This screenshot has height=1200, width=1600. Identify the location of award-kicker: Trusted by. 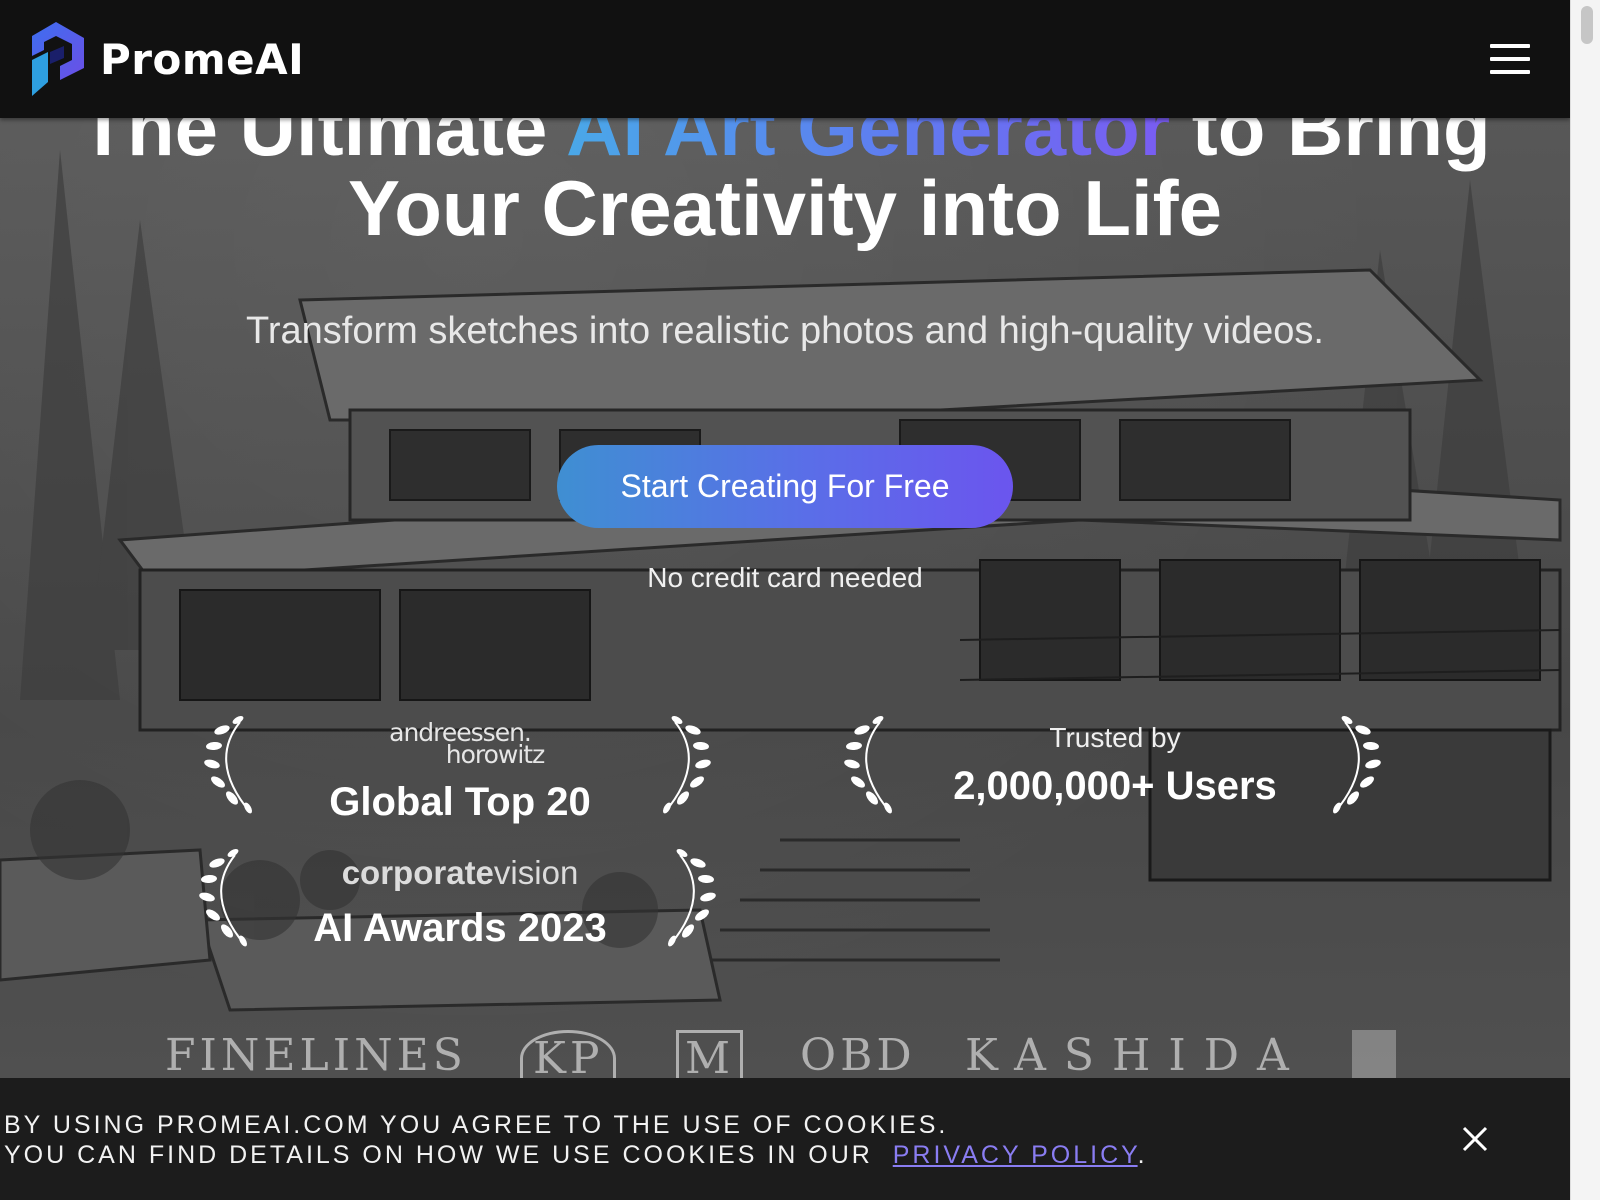
(1115, 737).